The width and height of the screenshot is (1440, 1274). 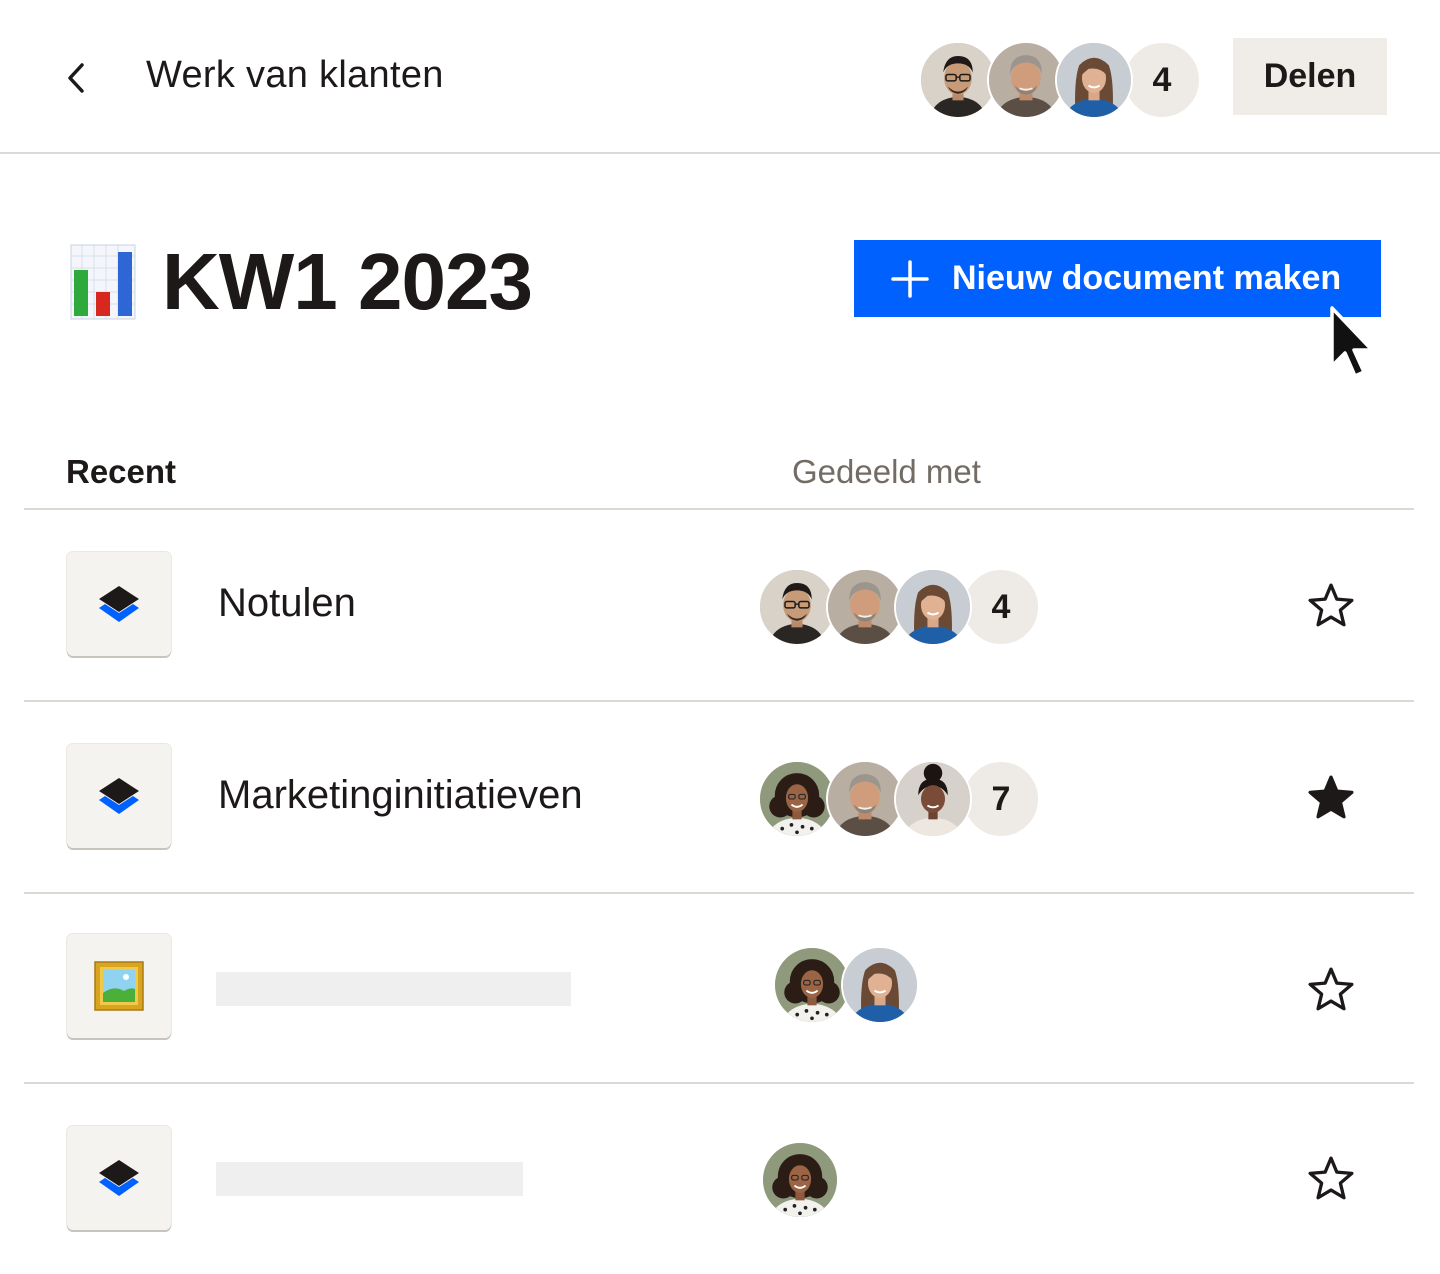 I want to click on table-row: Notulen 4, so click(x=720, y=605).